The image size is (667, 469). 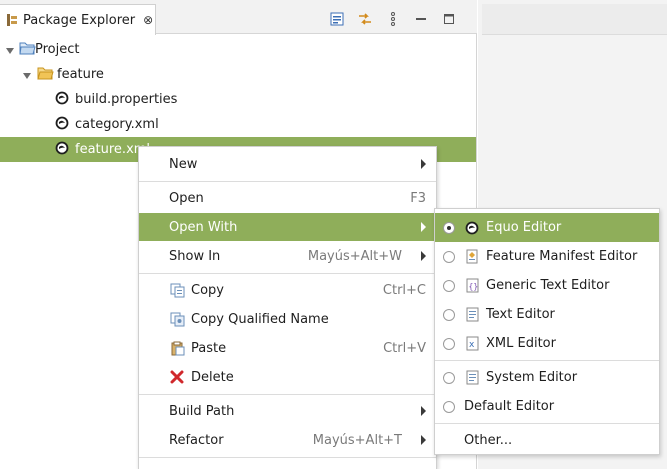 I want to click on menu-item-copy-qualified-name: Copy Qualified Name, so click(x=287, y=319).